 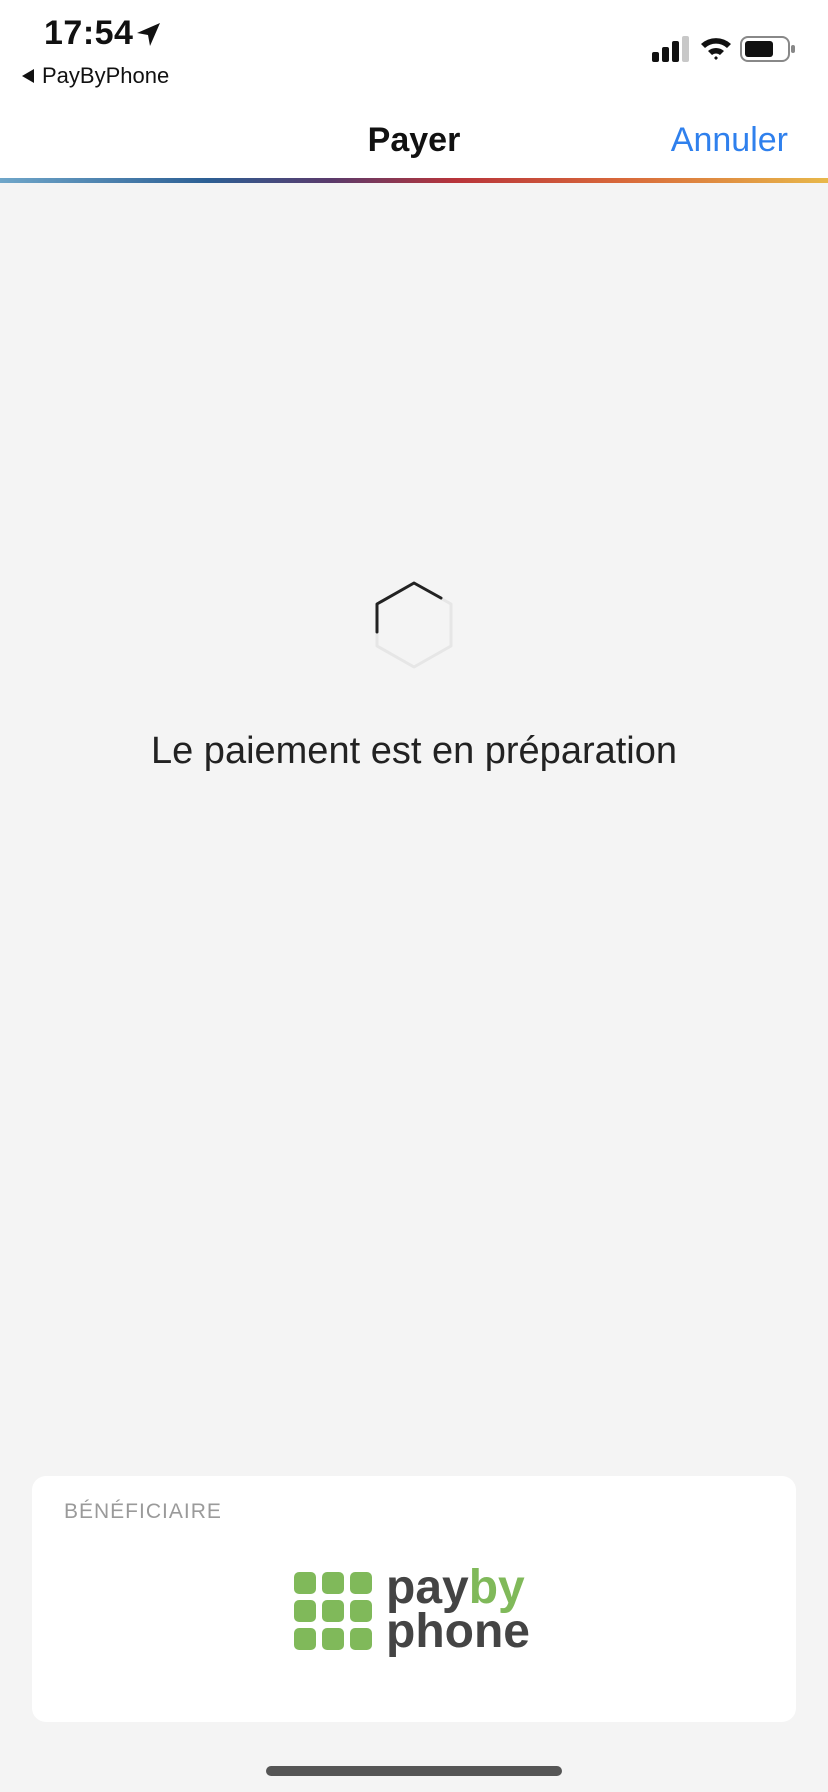 I want to click on status-time: 17:54, so click(x=89, y=33).